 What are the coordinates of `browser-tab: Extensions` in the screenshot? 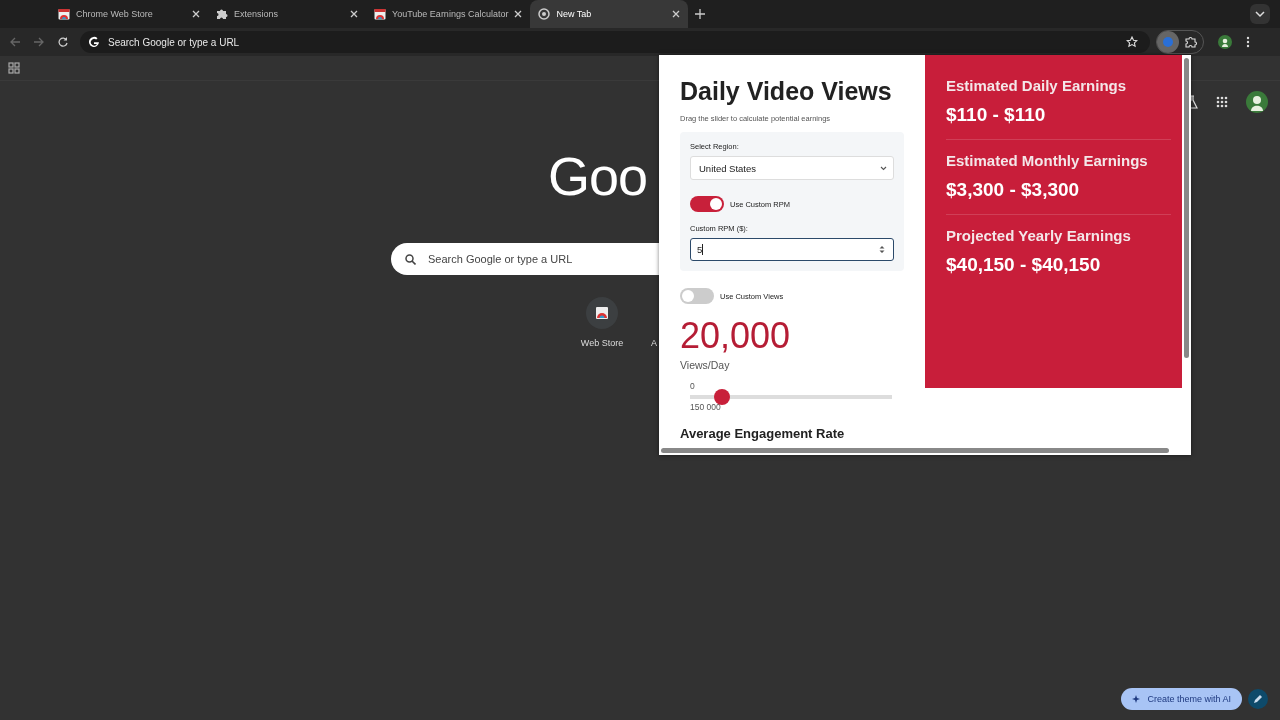 It's located at (287, 14).